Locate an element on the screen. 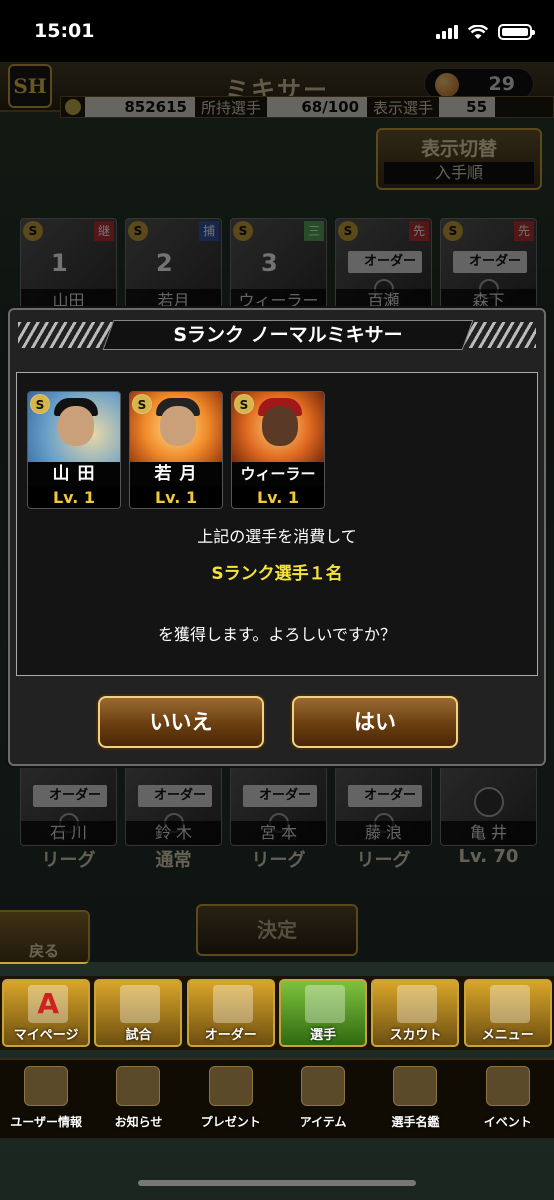  user-info-icon is located at coordinates (46, 1086).